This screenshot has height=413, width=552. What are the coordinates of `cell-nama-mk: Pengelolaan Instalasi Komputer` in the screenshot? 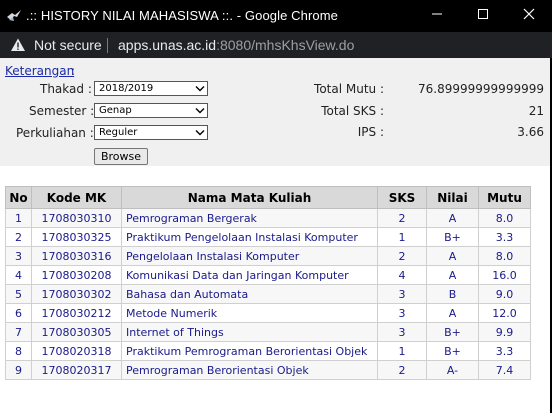 It's located at (249, 256).